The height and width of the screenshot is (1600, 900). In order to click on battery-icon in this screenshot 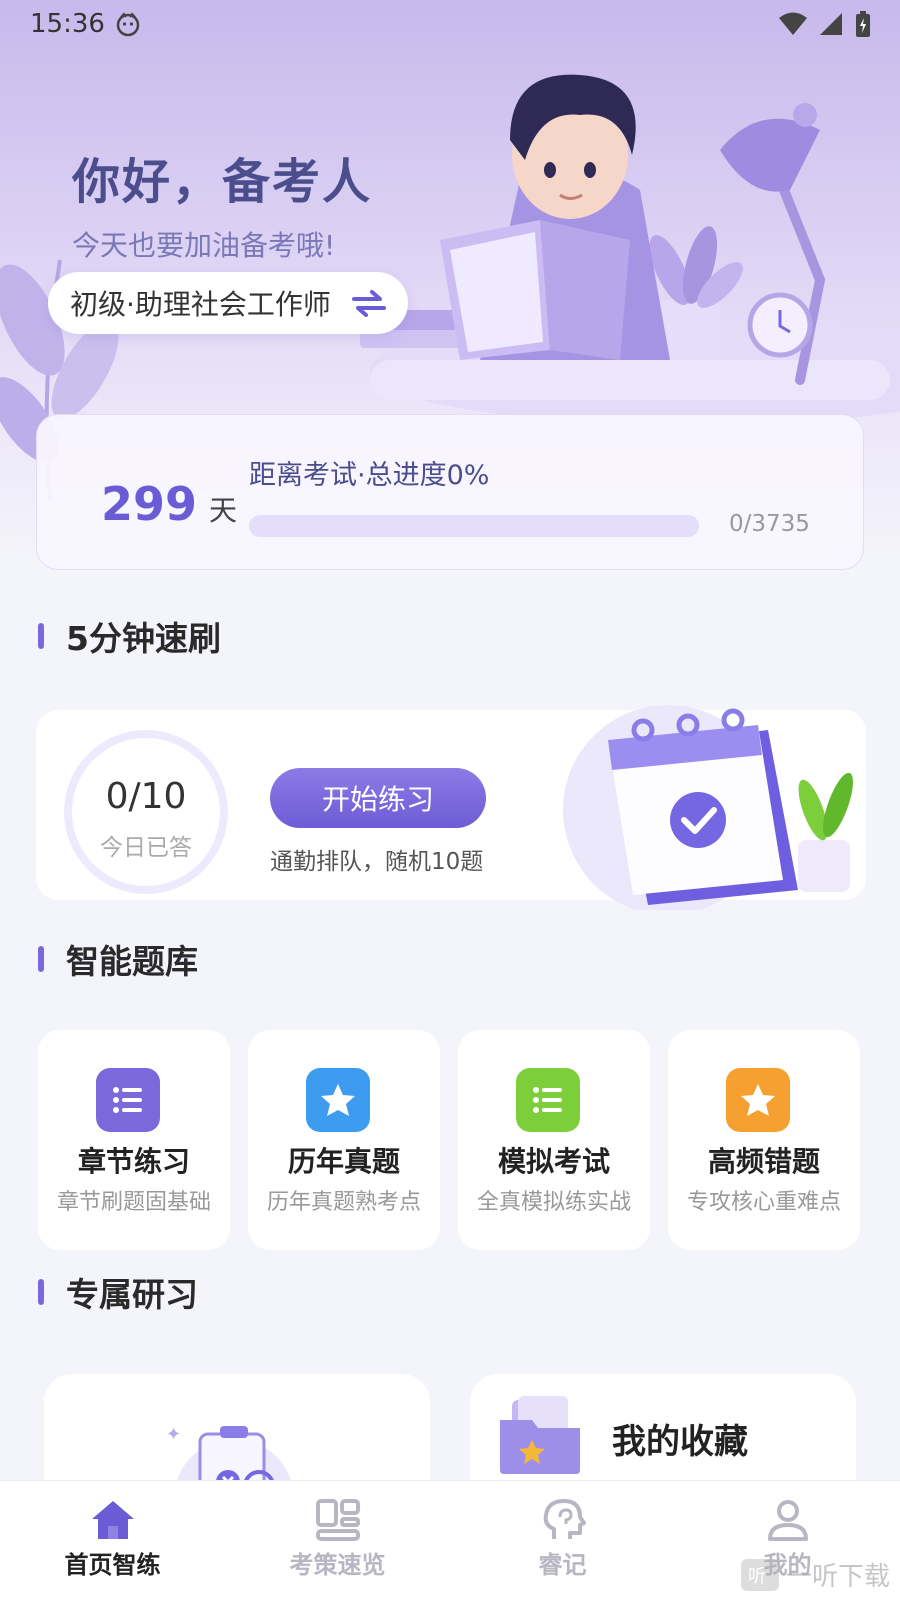, I will do `click(863, 24)`.